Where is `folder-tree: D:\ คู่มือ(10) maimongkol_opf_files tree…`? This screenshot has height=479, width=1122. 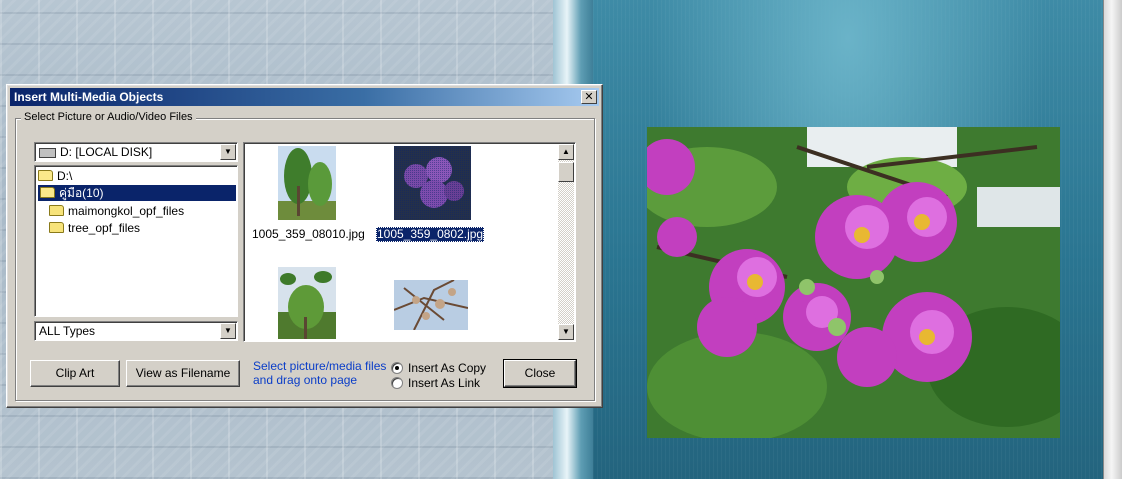
folder-tree: D:\ คู่มือ(10) maimongkol_opf_files tree… is located at coordinates (136, 241).